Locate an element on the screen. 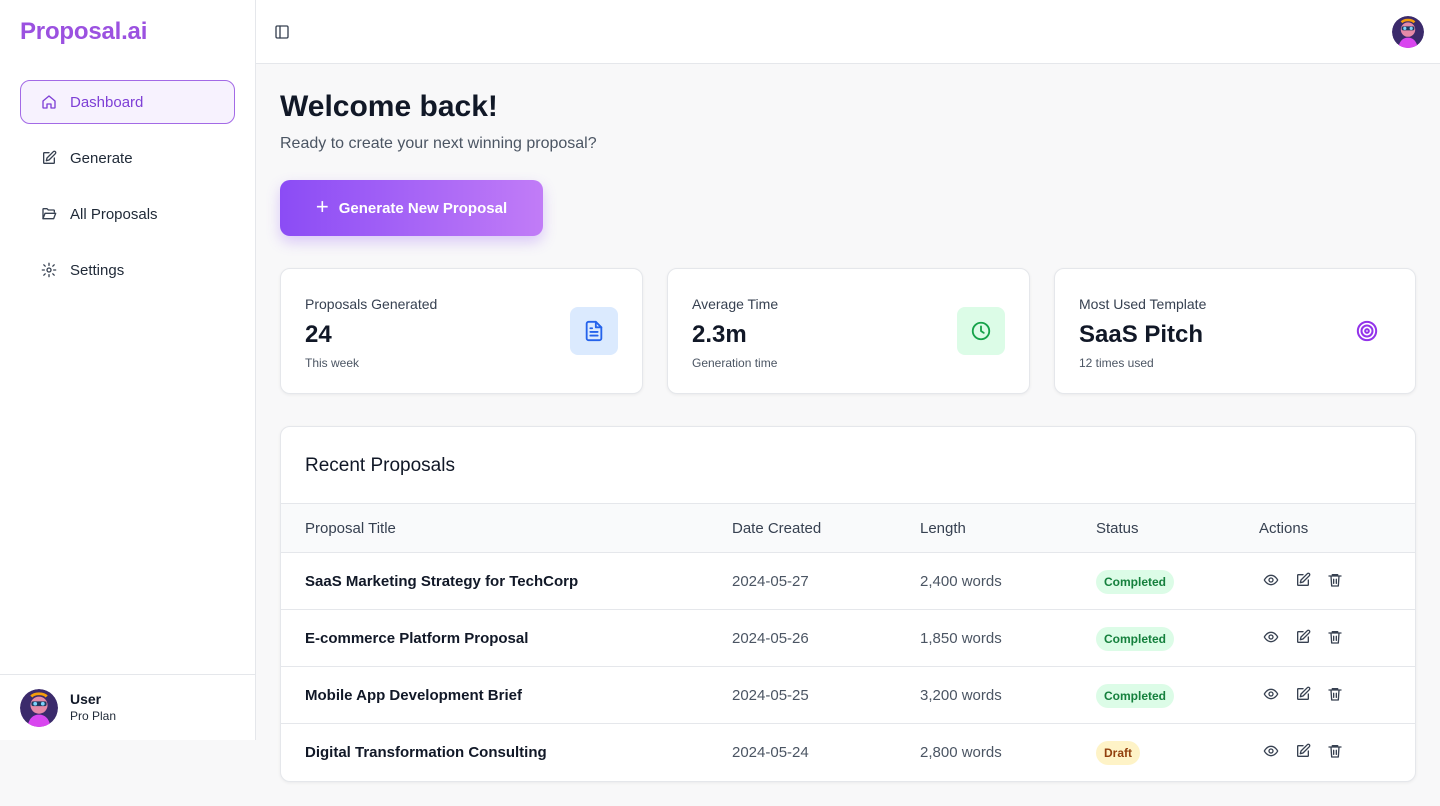 The height and width of the screenshot is (806, 1440). proposal-title: Digital Transformation Consulting is located at coordinates (426, 752).